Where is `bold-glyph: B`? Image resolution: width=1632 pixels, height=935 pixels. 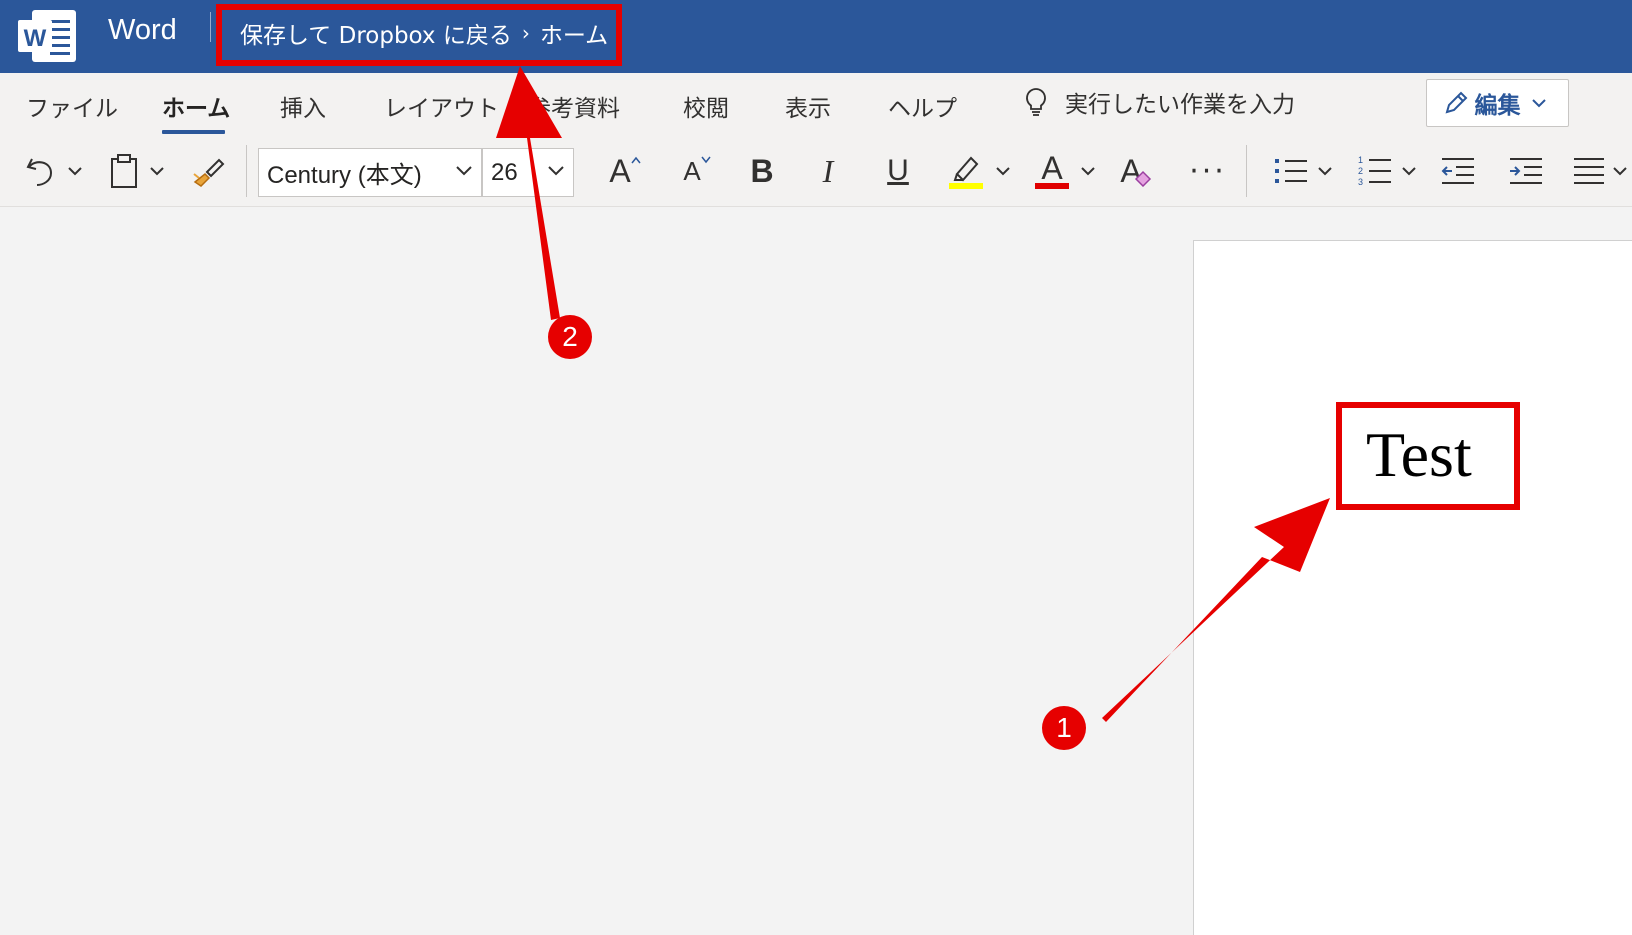
bold-glyph: B is located at coordinates (762, 170).